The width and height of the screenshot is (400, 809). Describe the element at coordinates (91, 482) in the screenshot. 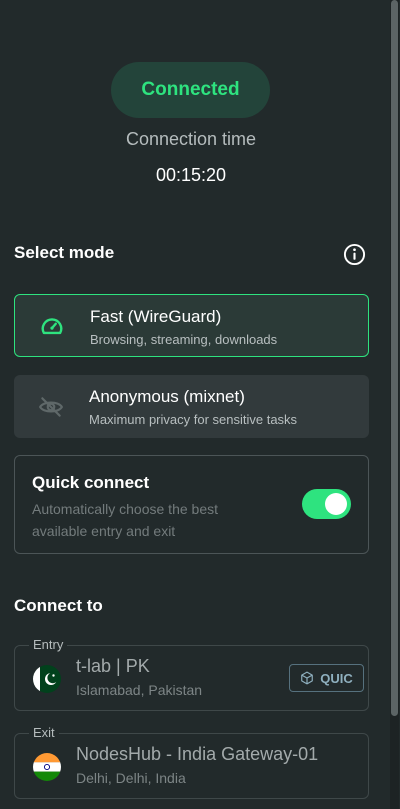

I see `quick-connect-title: Quick connect` at that location.